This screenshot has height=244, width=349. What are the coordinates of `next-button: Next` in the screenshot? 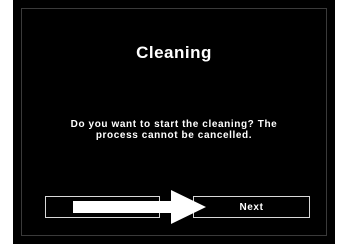 It's located at (251, 207).